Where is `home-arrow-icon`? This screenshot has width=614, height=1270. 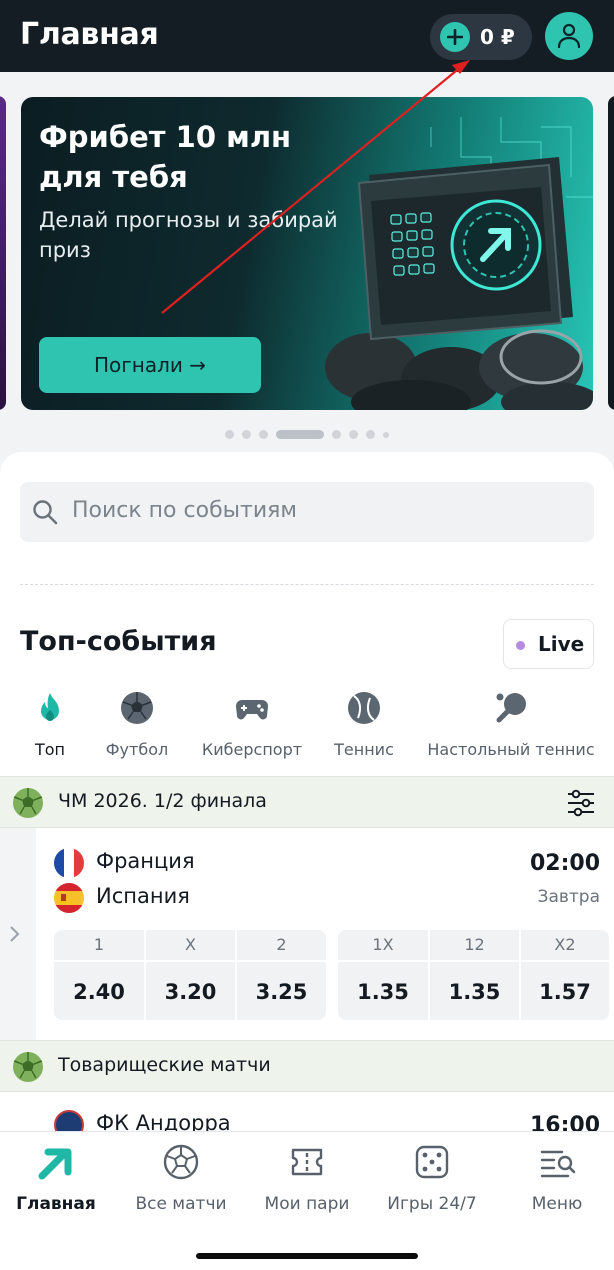 home-arrow-icon is located at coordinates (55, 1164).